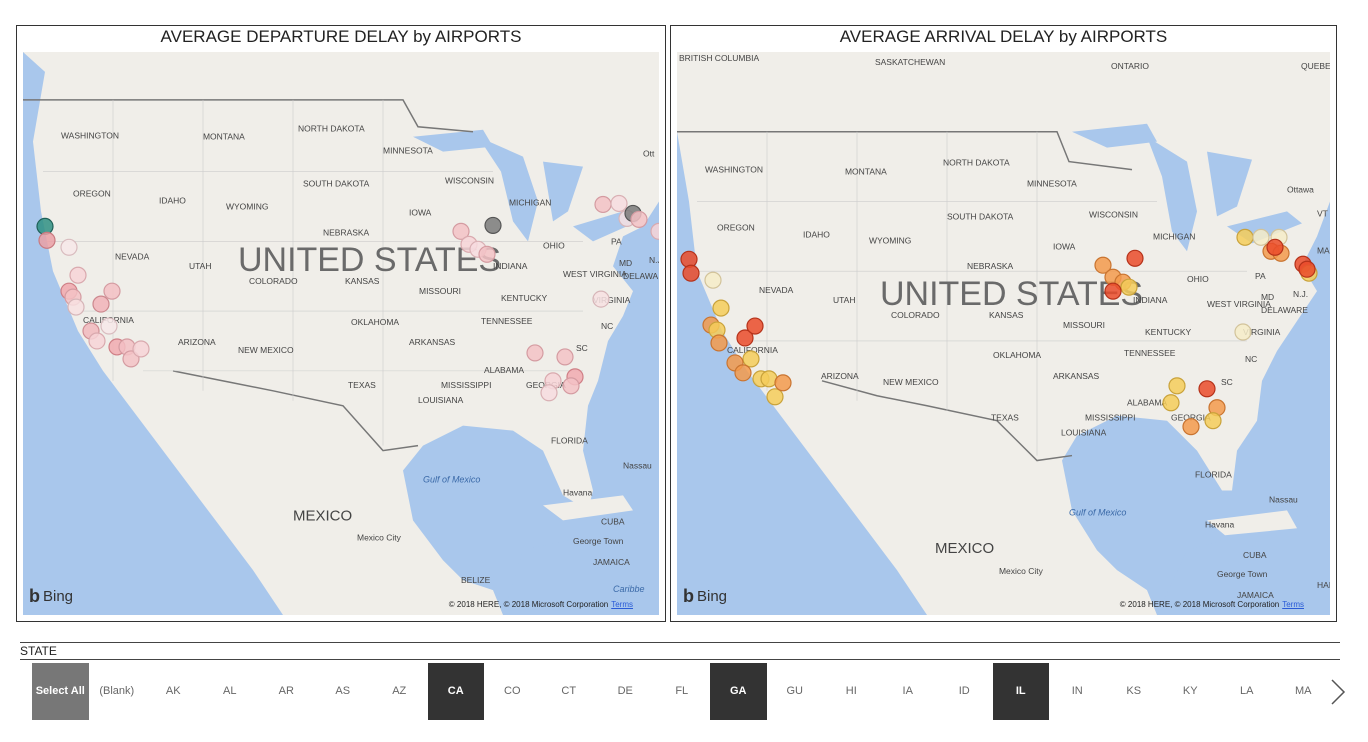  I want to click on map-place-label: FLORIDA, so click(1213, 475).